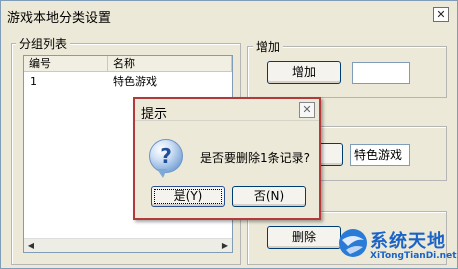 This screenshot has width=458, height=269. What do you see at coordinates (59, 18) in the screenshot?
I see `window-title: 游戏本地分类设置` at bounding box center [59, 18].